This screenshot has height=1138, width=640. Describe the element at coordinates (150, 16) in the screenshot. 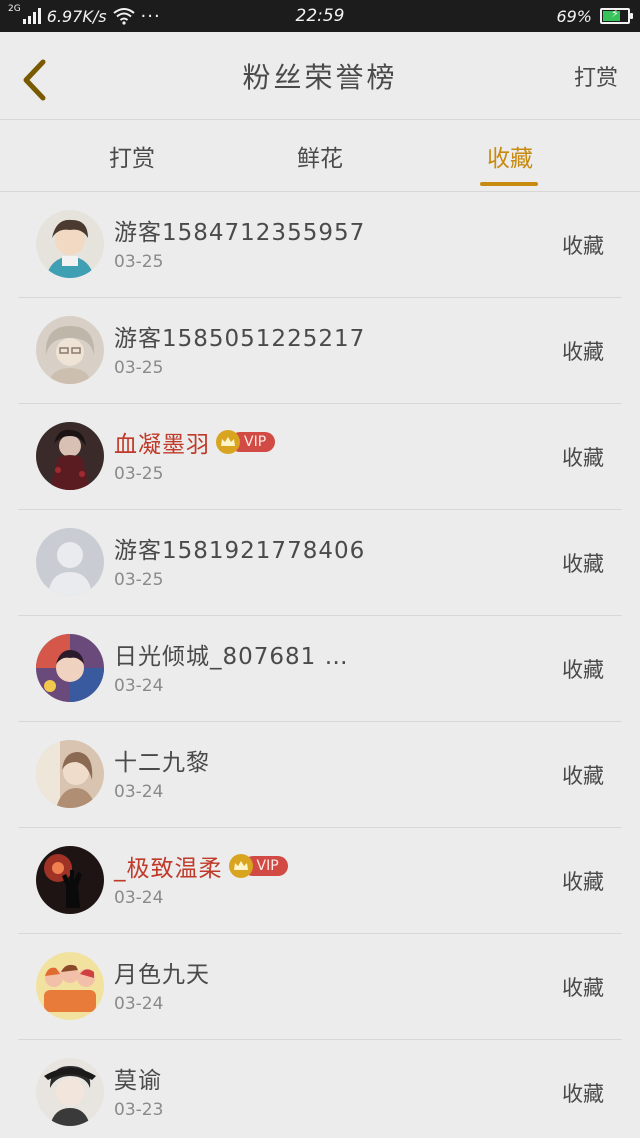

I see `more-notifications-icon: ···` at that location.